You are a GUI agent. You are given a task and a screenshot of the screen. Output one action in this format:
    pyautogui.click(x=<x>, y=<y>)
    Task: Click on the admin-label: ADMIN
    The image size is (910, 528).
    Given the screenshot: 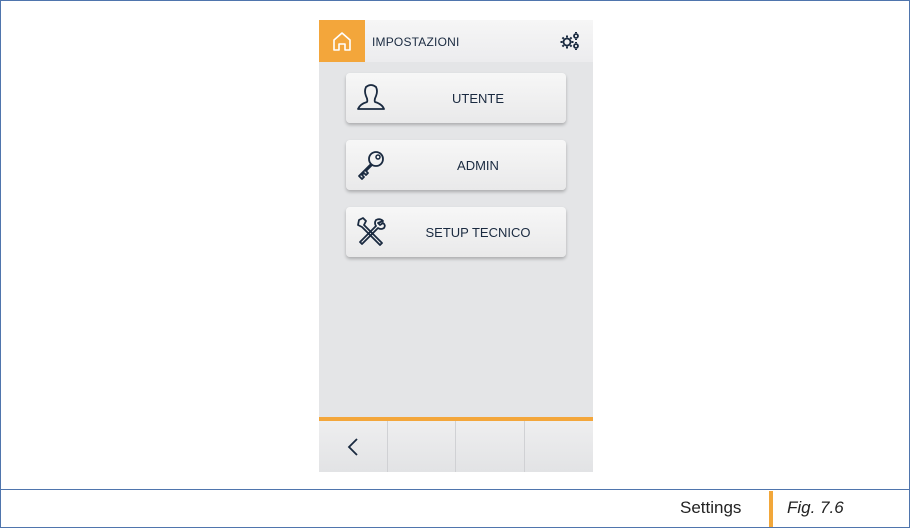 What is the action you would take?
    pyautogui.click(x=478, y=165)
    